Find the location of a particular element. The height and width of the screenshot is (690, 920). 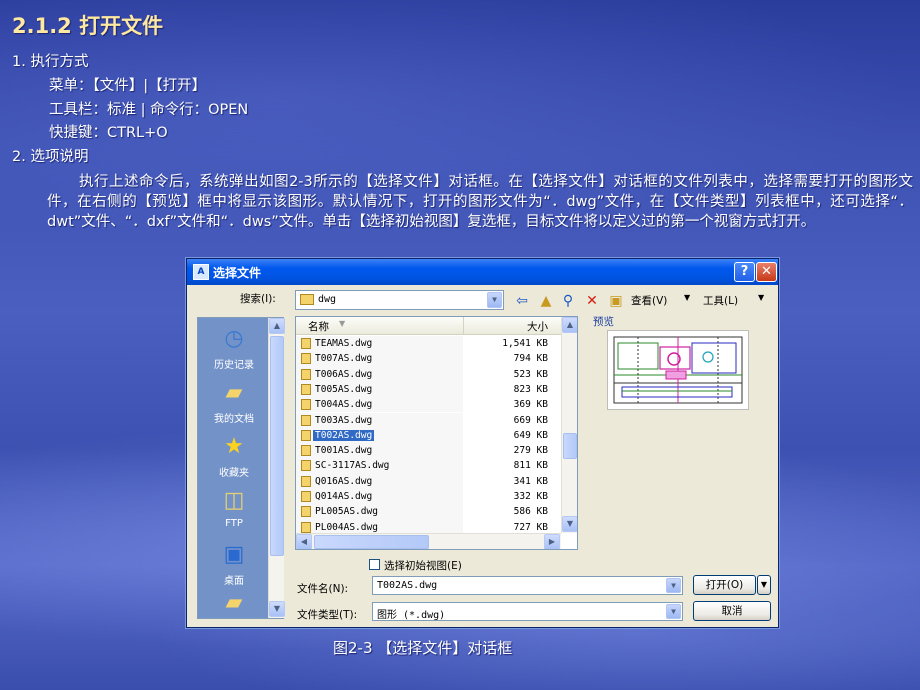

filename-value: T002AS.dwg is located at coordinates (407, 585).